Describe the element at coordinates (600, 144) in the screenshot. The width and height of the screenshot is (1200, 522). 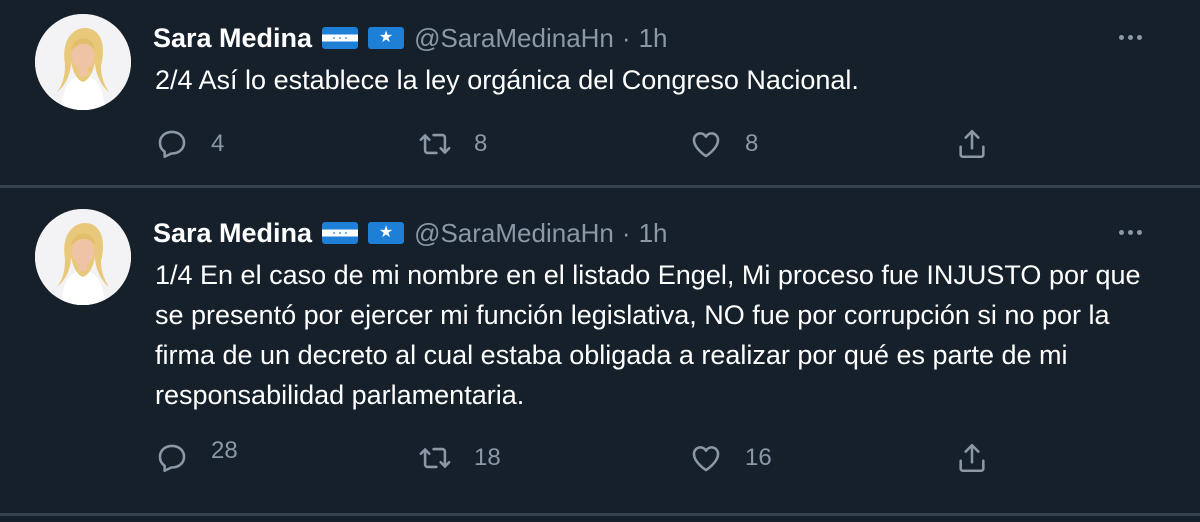
I see `tweet-actions: 4 8 8` at that location.